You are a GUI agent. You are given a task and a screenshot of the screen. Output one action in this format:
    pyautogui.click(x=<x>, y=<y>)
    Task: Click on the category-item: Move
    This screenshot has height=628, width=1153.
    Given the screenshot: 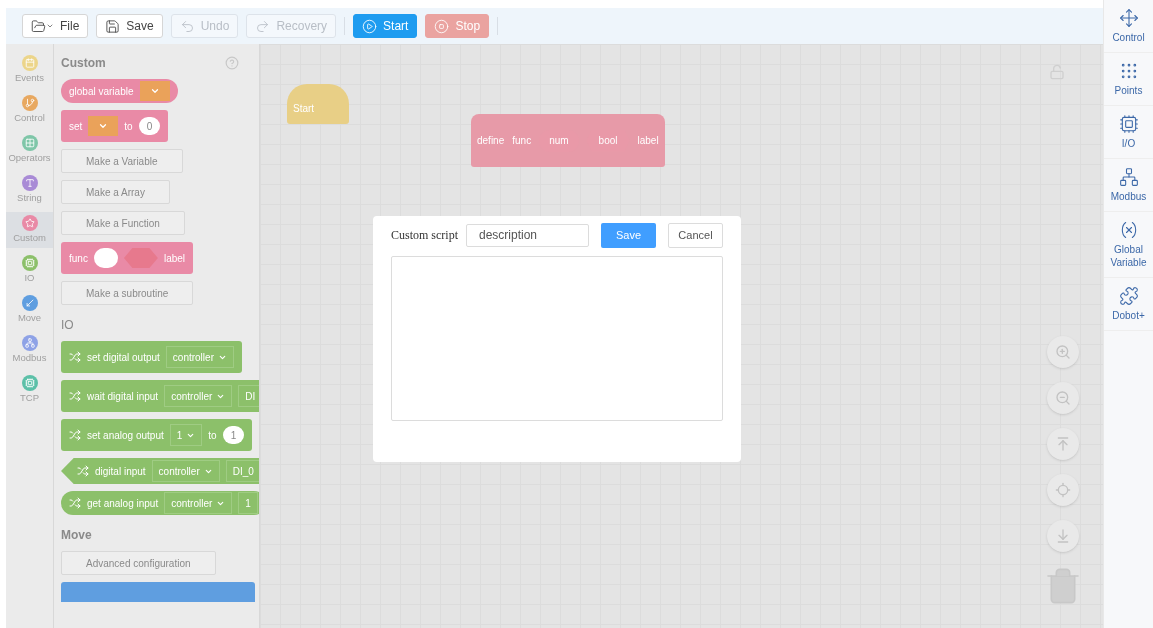 What is the action you would take?
    pyautogui.click(x=29, y=310)
    